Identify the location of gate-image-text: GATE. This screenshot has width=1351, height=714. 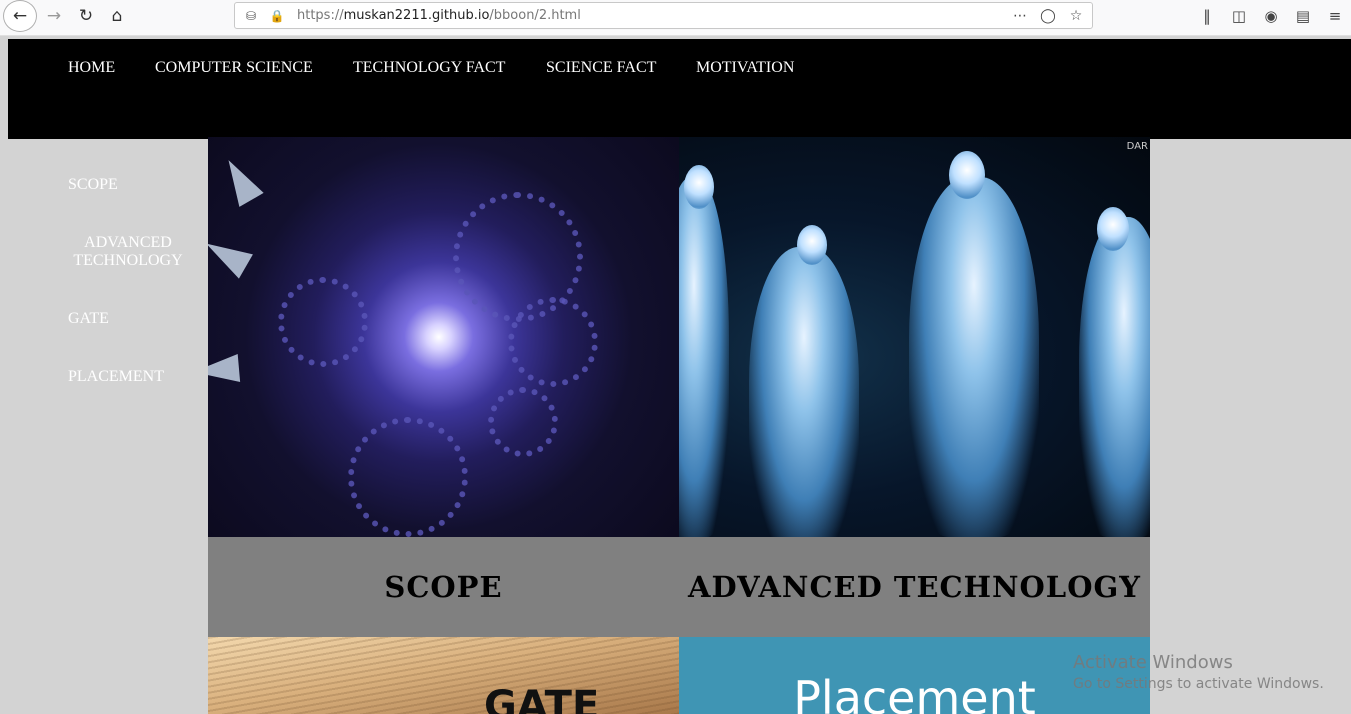
(542, 698).